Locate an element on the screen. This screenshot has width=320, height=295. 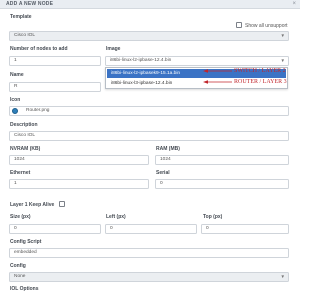
layer1-checkbox is located at coordinates (62, 204).